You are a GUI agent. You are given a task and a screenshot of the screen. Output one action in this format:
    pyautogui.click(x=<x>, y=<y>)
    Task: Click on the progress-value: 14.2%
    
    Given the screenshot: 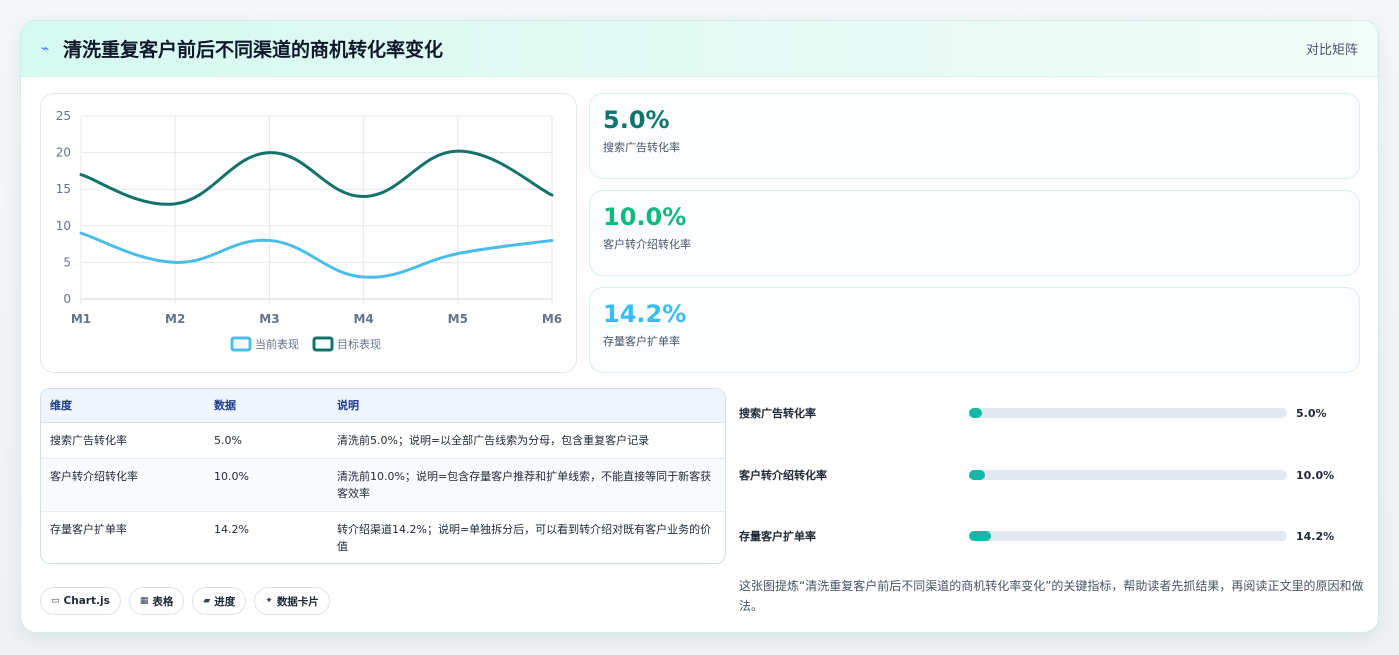 What is the action you would take?
    pyautogui.click(x=1315, y=536)
    